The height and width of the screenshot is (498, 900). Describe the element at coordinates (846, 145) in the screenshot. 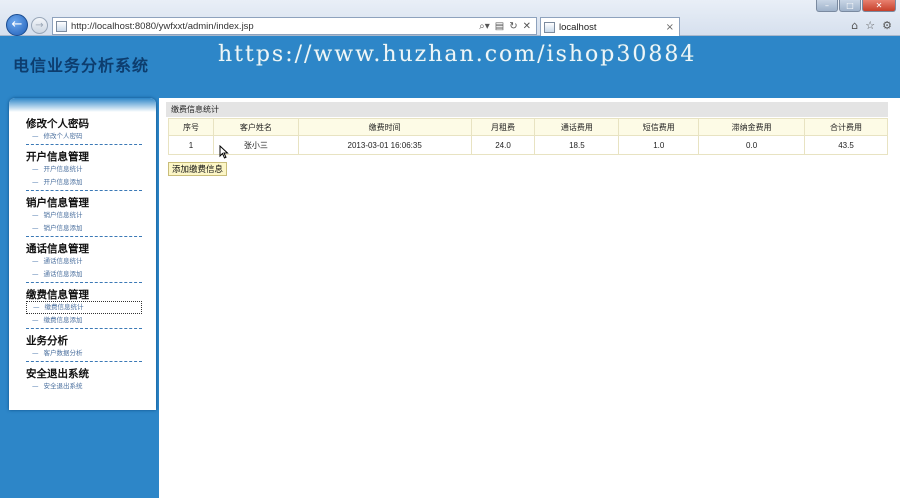

I see `table-cell: 43.5` at that location.